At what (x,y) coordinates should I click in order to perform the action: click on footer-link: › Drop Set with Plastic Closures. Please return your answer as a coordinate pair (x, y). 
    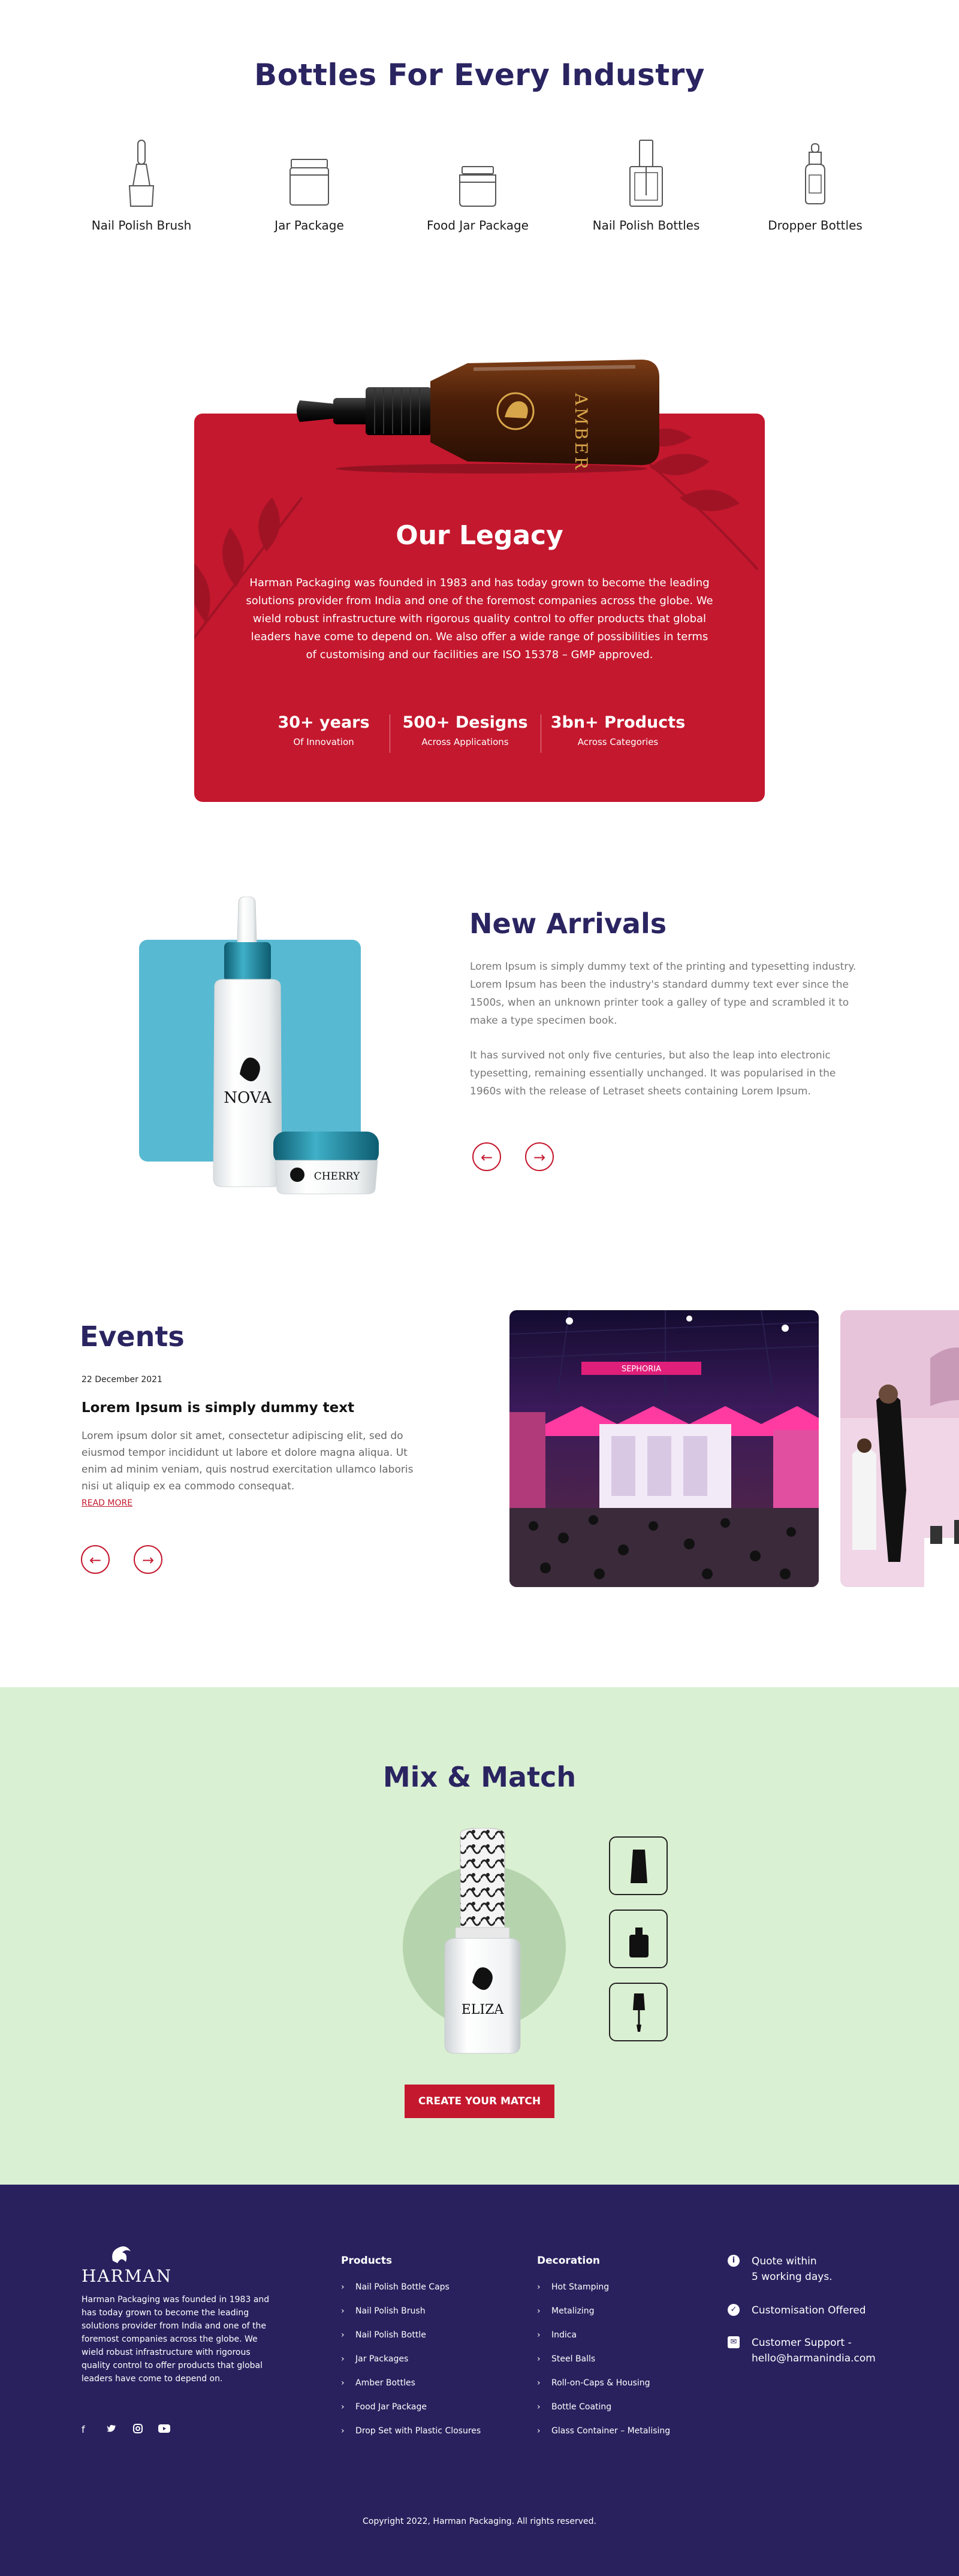
    Looking at the image, I should click on (411, 2431).